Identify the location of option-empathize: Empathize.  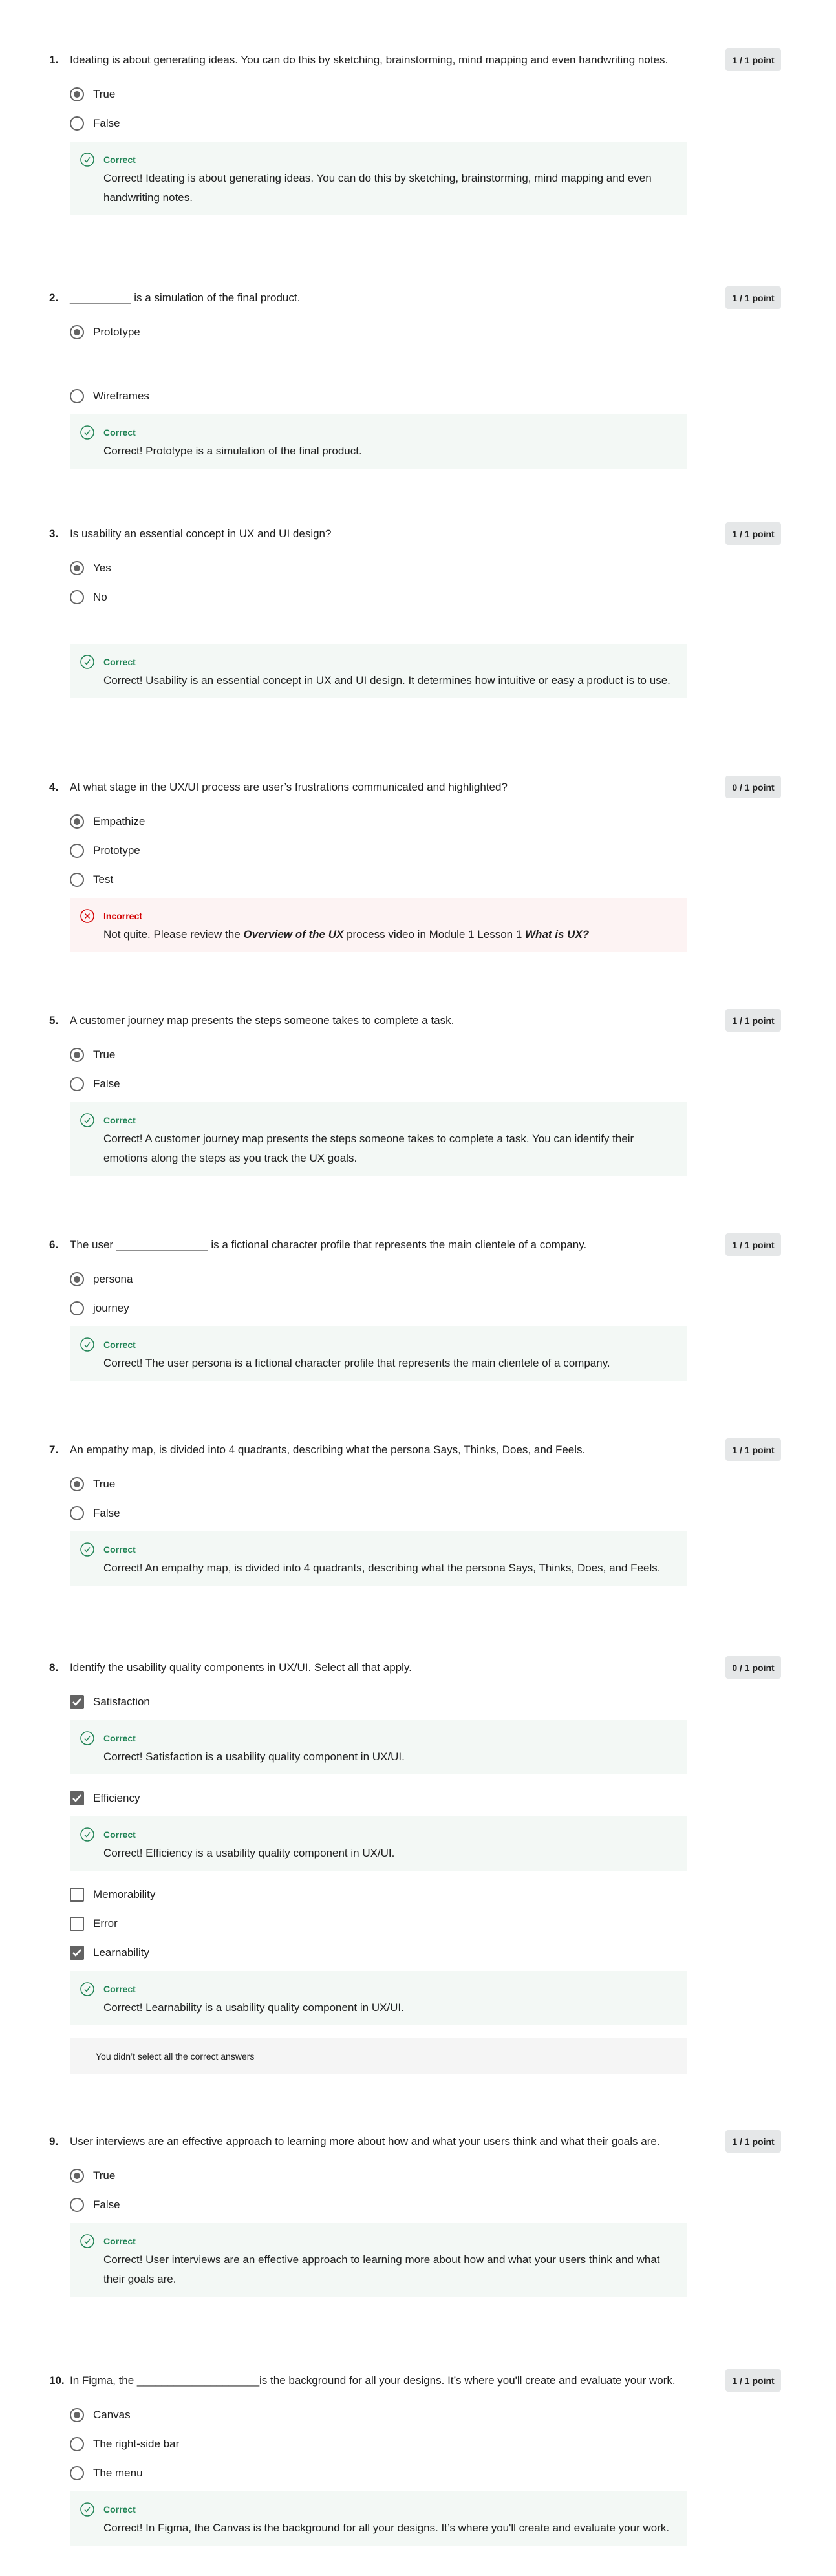
(453, 821).